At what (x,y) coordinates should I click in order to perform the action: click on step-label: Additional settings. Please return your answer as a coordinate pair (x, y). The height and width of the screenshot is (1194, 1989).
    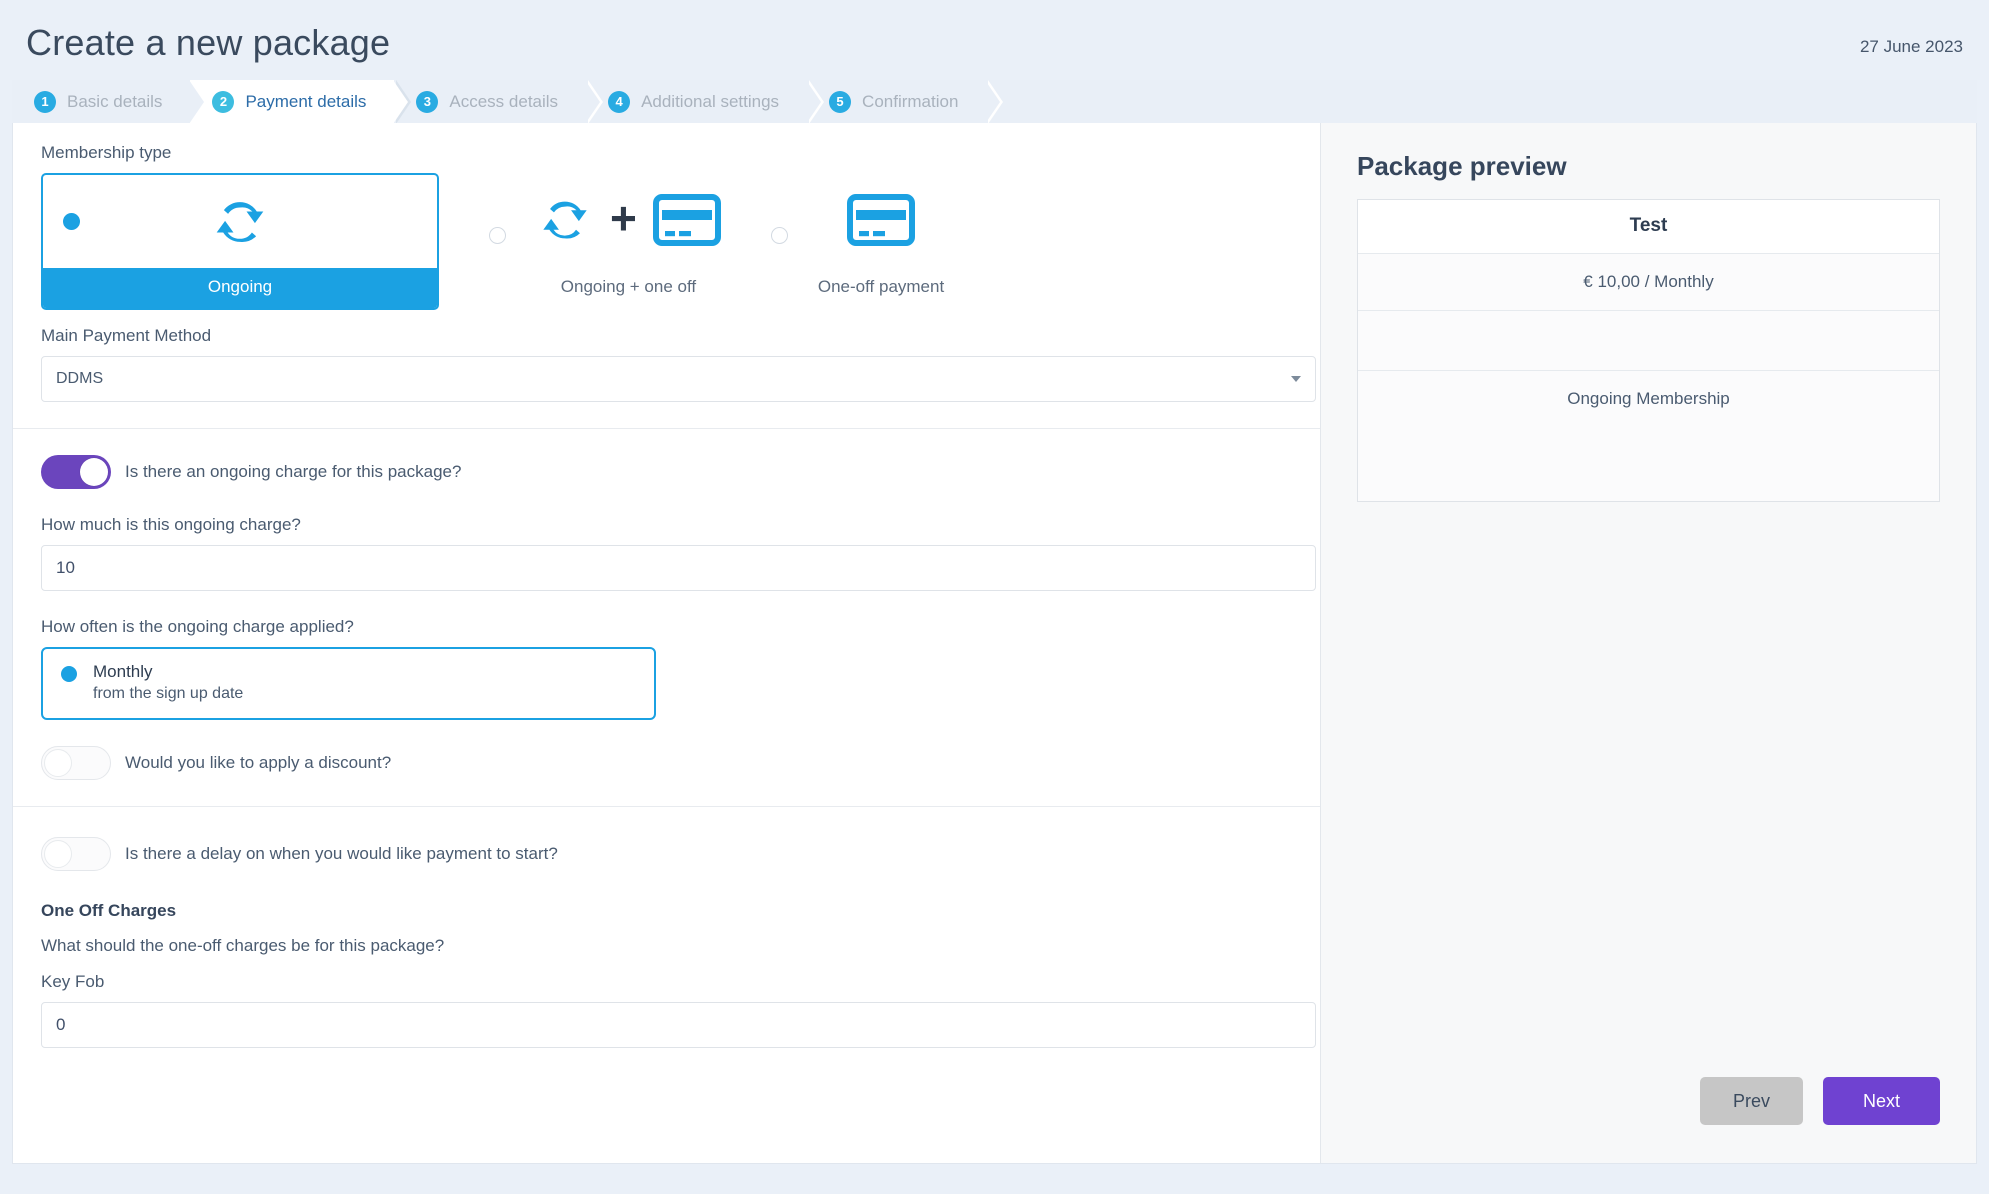
    Looking at the image, I should click on (710, 101).